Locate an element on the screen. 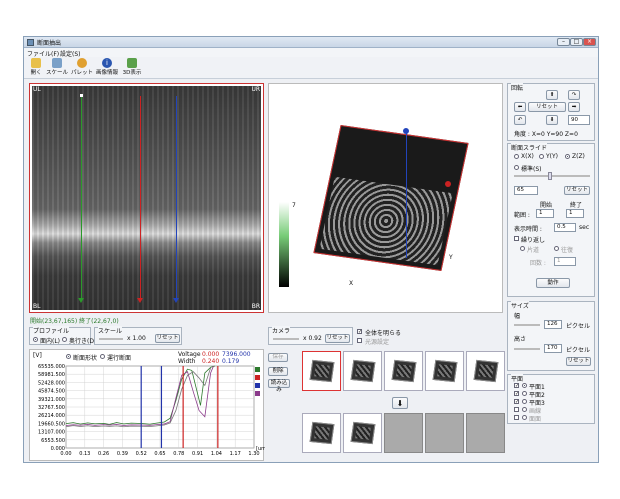 The image size is (620, 499). rotation-reset-button: リセット is located at coordinates (547, 107).